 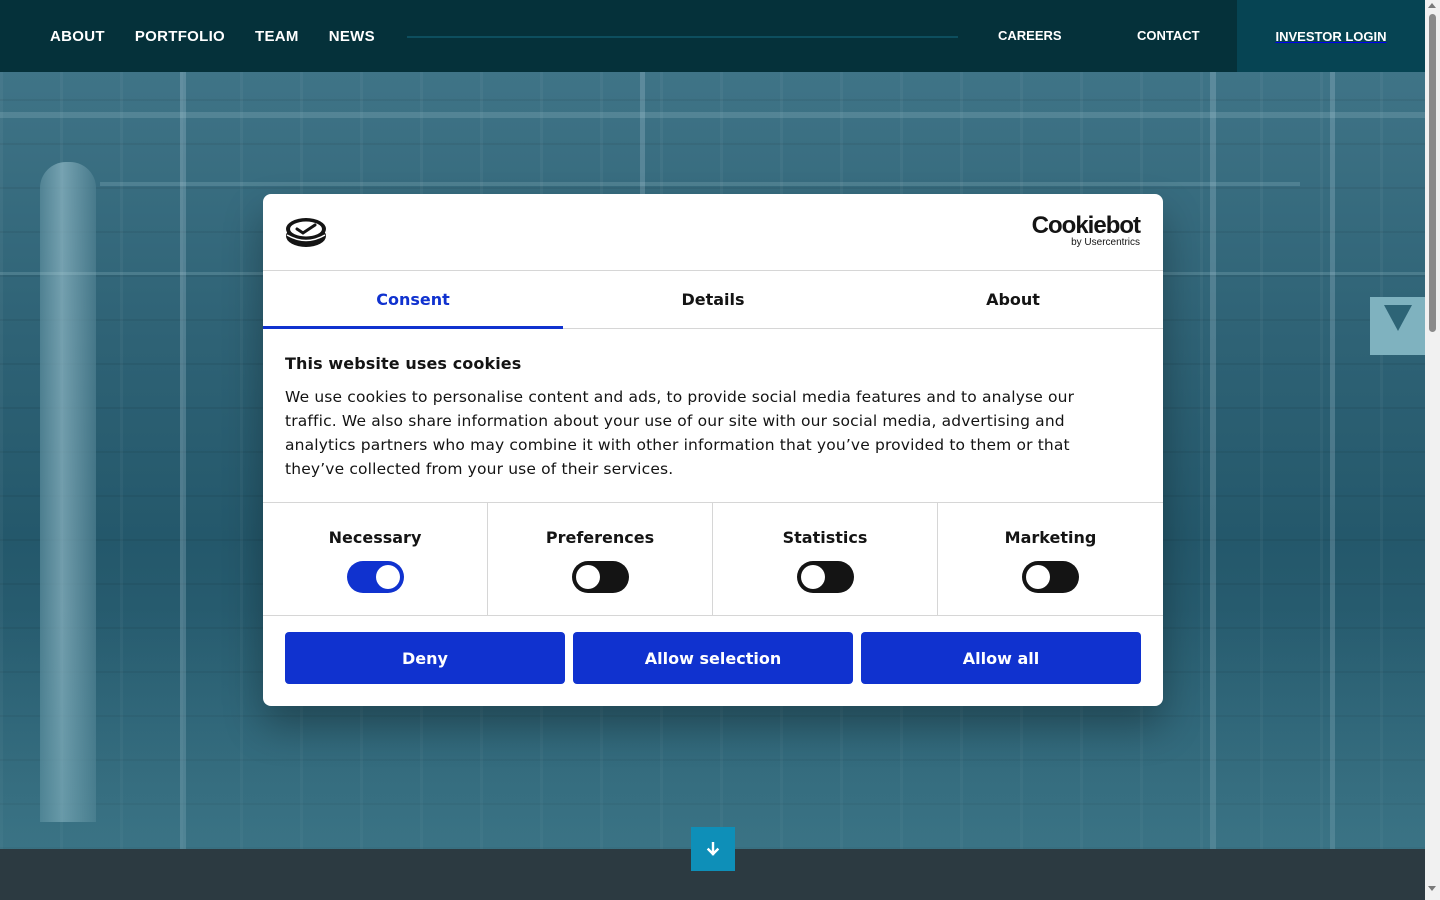 I want to click on toggle-marketing, so click(x=1050, y=577).